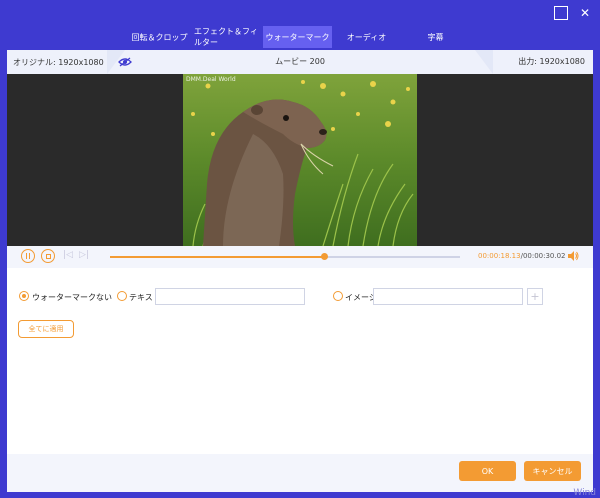 The image size is (600, 498). I want to click on close-button: ✕, so click(585, 13).